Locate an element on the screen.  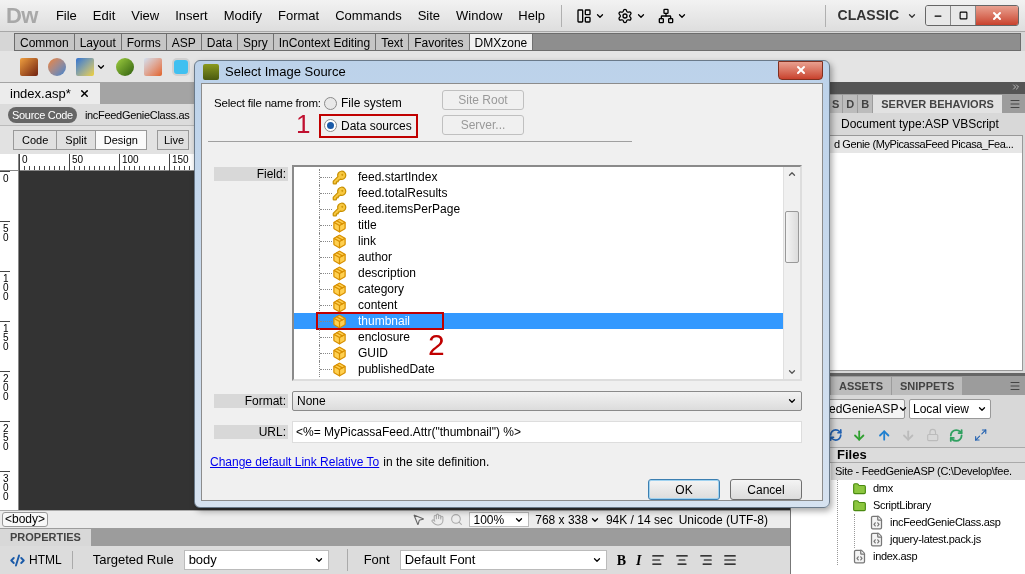
menu-item: Window is located at coordinates (479, 15).